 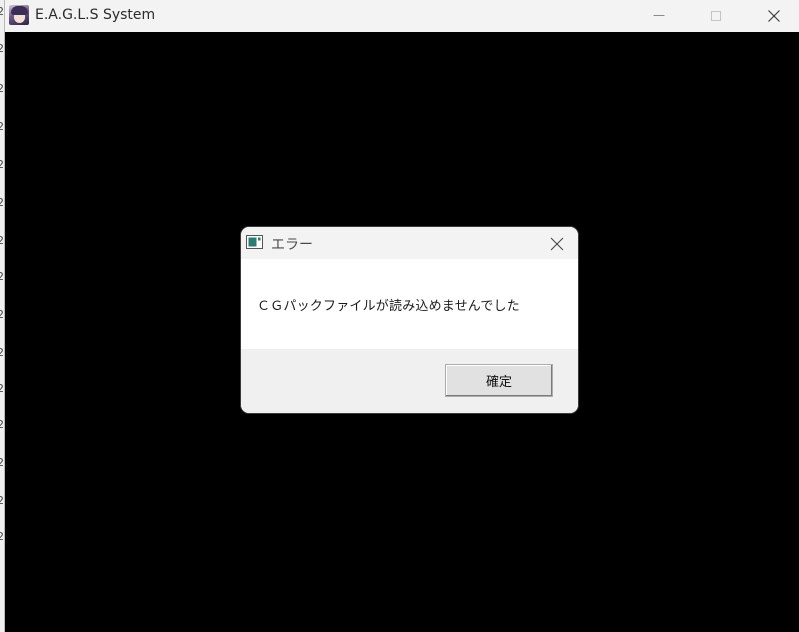 I want to click on maximize-button, so click(x=716, y=16).